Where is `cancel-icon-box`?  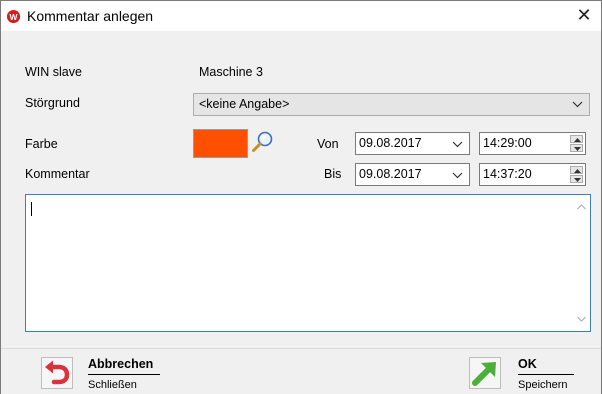 cancel-icon-box is located at coordinates (57, 373).